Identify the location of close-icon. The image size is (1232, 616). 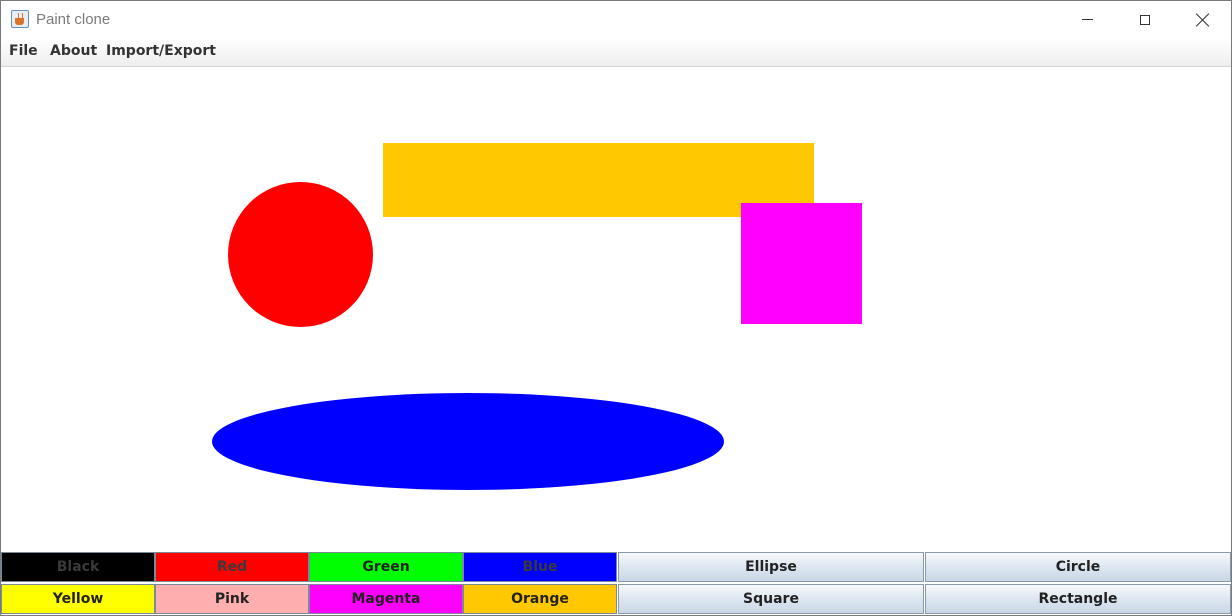
(1203, 20).